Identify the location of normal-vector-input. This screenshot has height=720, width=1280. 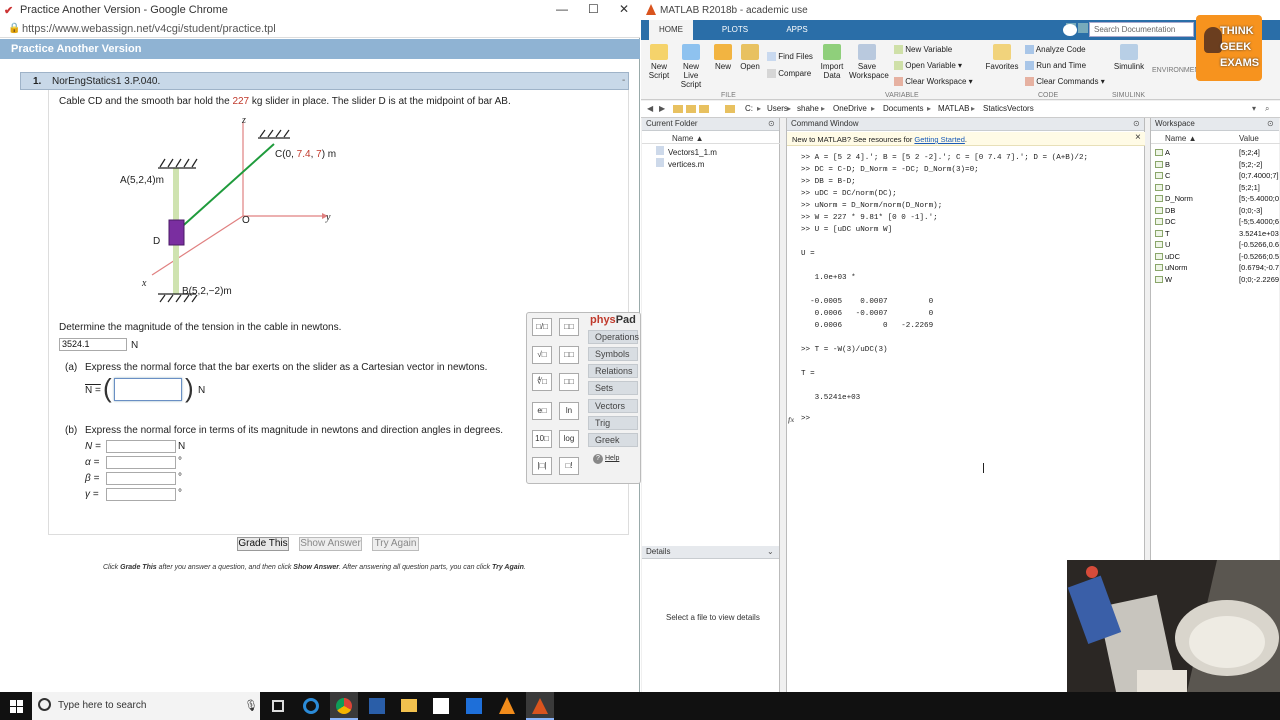
(148, 389).